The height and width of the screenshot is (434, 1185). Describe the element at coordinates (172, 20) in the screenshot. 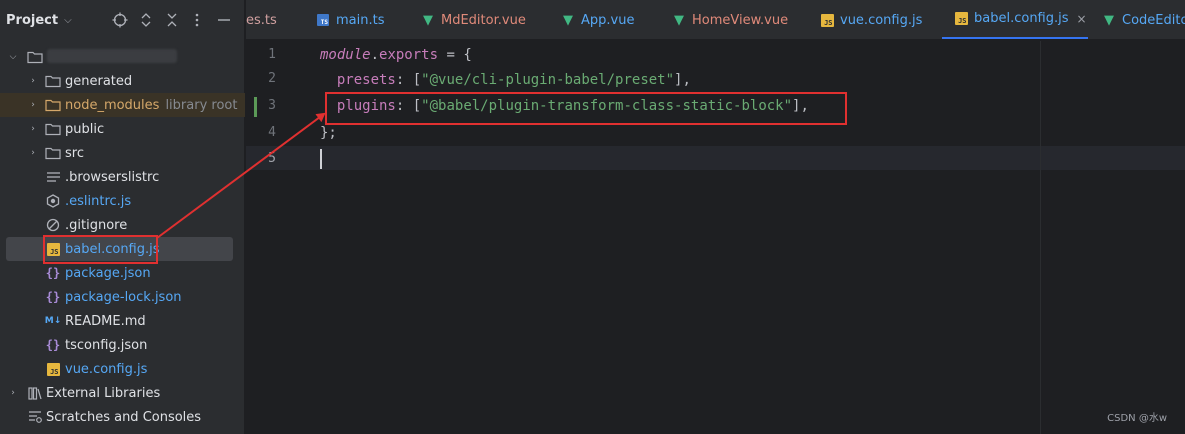

I see `collapse-all-icon` at that location.